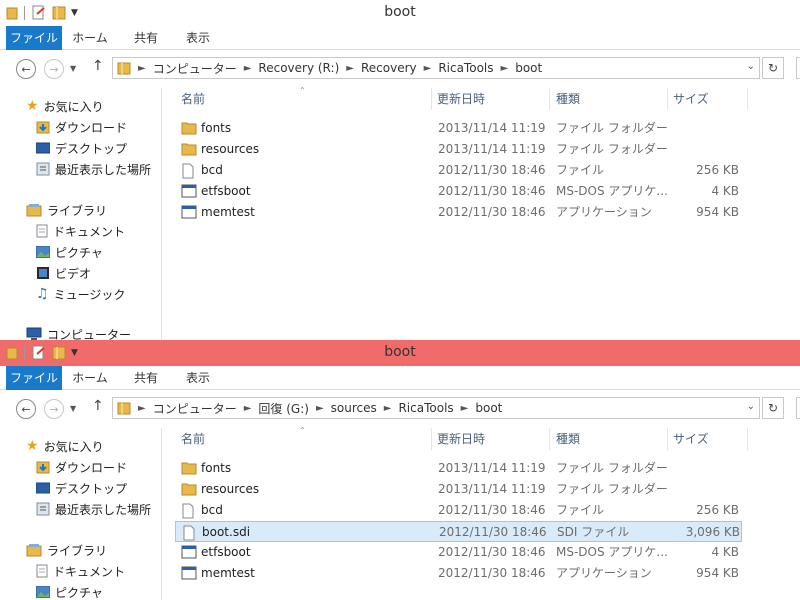 The height and width of the screenshot is (600, 800). Describe the element at coordinates (712, 532) in the screenshot. I see `file-size: 3,096 KB` at that location.